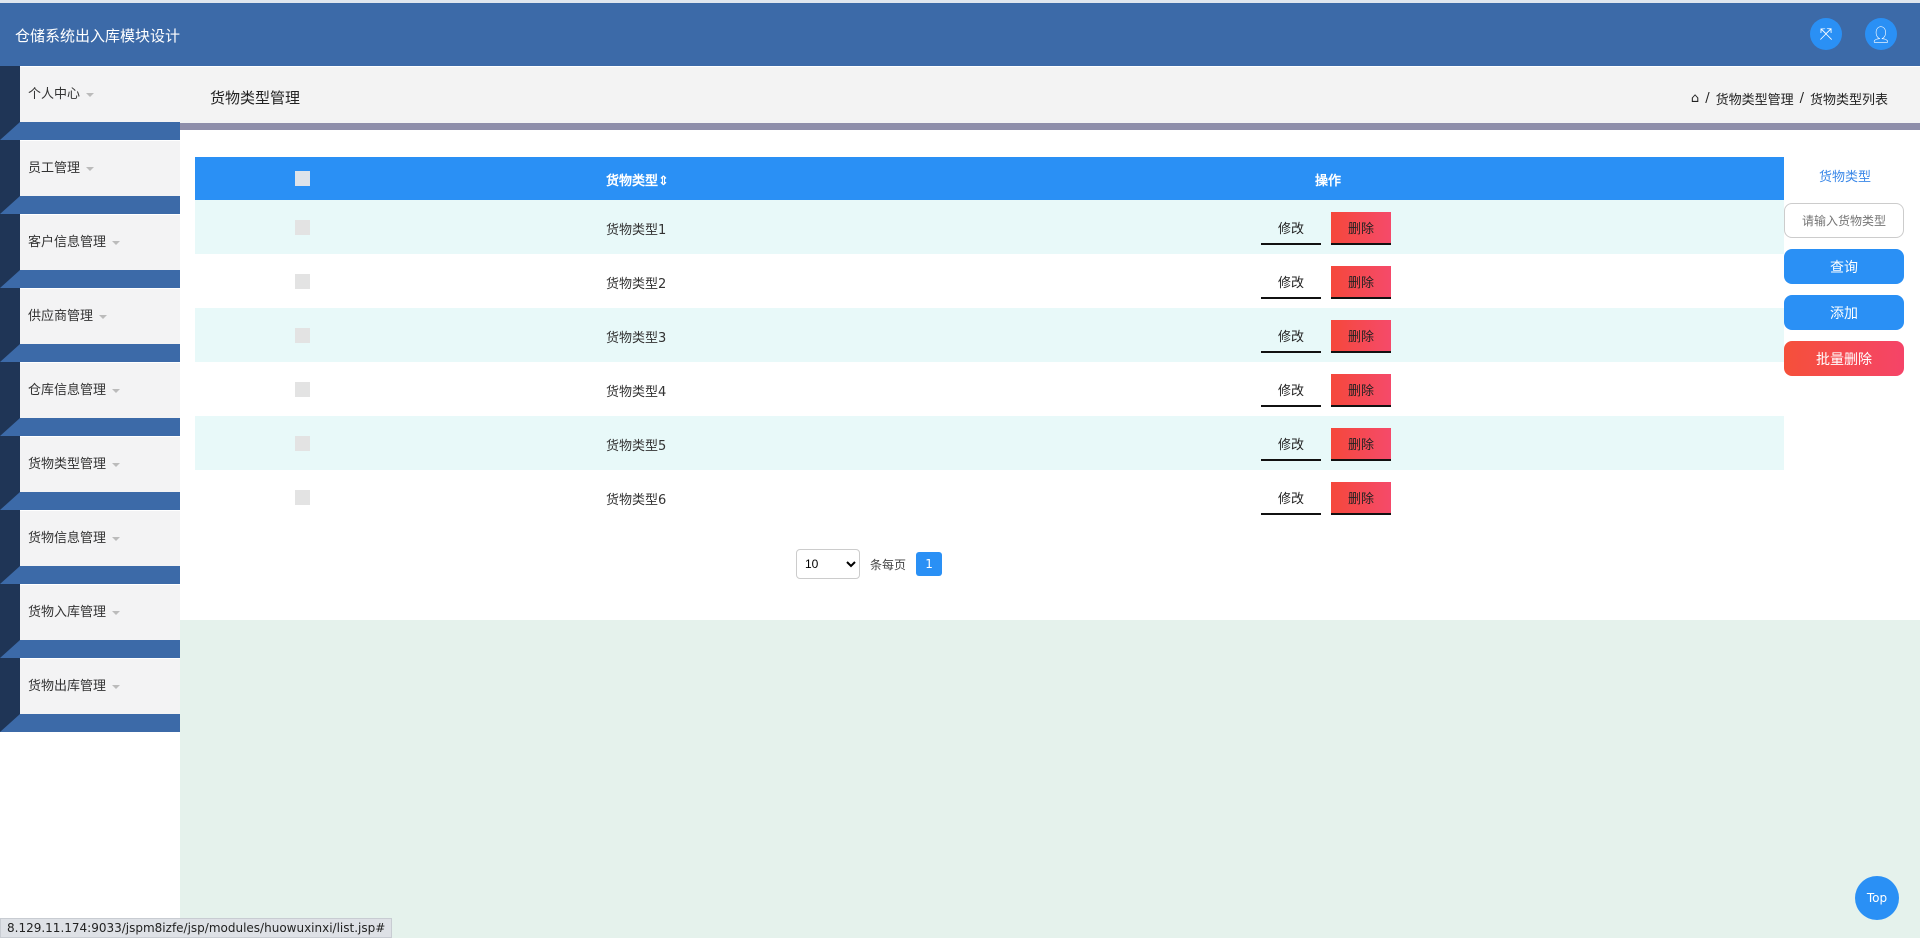 This screenshot has width=1920, height=938. I want to click on table-row: 货物类型4 修改 删除, so click(989, 389).